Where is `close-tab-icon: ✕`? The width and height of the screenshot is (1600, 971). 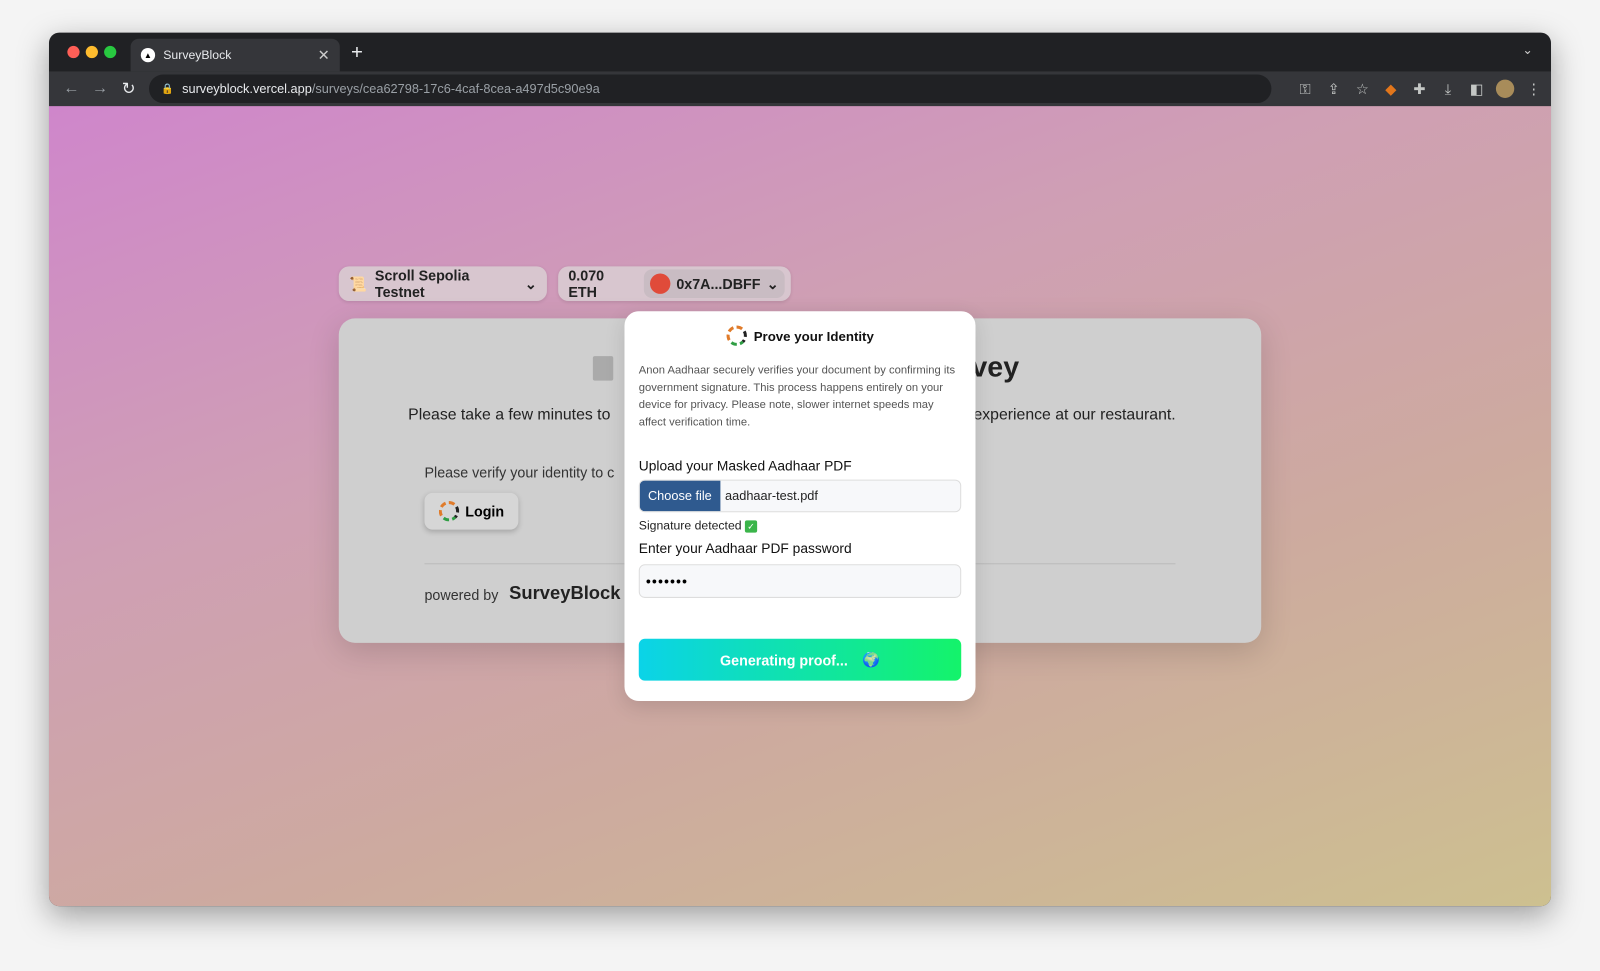 close-tab-icon: ✕ is located at coordinates (324, 54).